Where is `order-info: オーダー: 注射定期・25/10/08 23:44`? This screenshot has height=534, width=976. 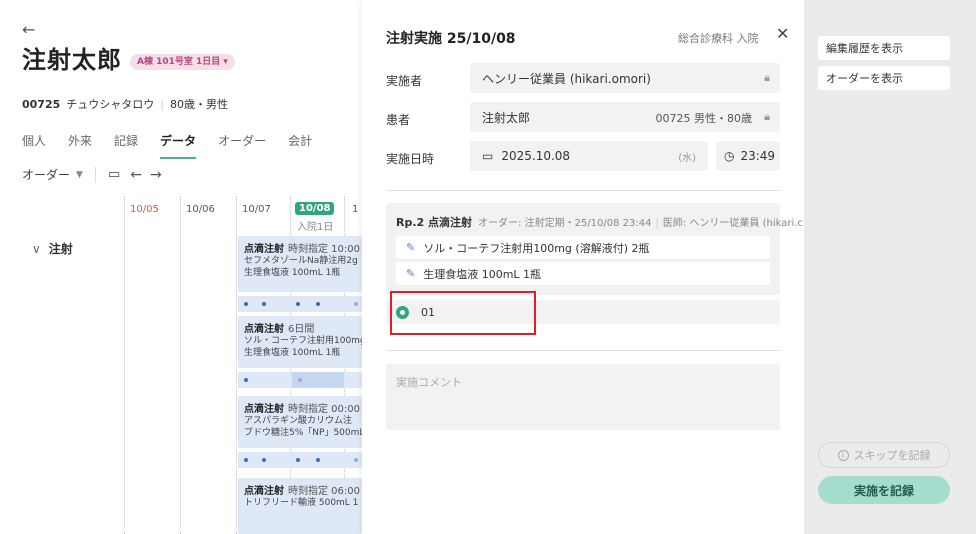
order-info: オーダー: 注射定期・25/10/08 23:44 is located at coordinates (565, 223).